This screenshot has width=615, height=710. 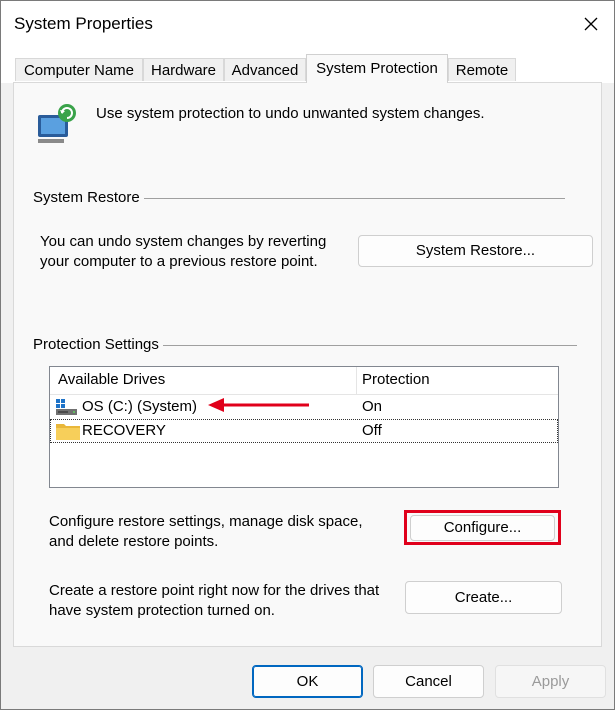 I want to click on configure-desc-line2: and delete restore points., so click(x=134, y=541).